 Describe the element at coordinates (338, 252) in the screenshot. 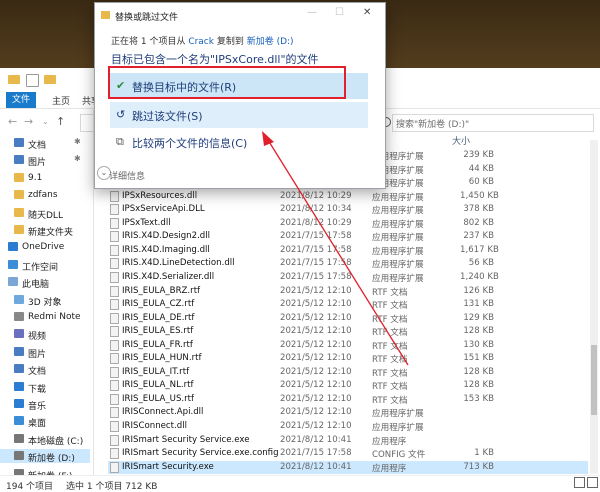

I see `arrow-line` at that location.